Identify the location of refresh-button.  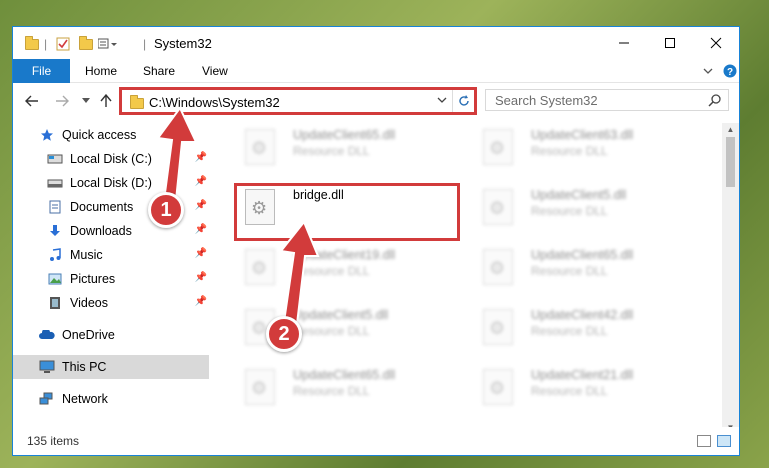
(463, 101).